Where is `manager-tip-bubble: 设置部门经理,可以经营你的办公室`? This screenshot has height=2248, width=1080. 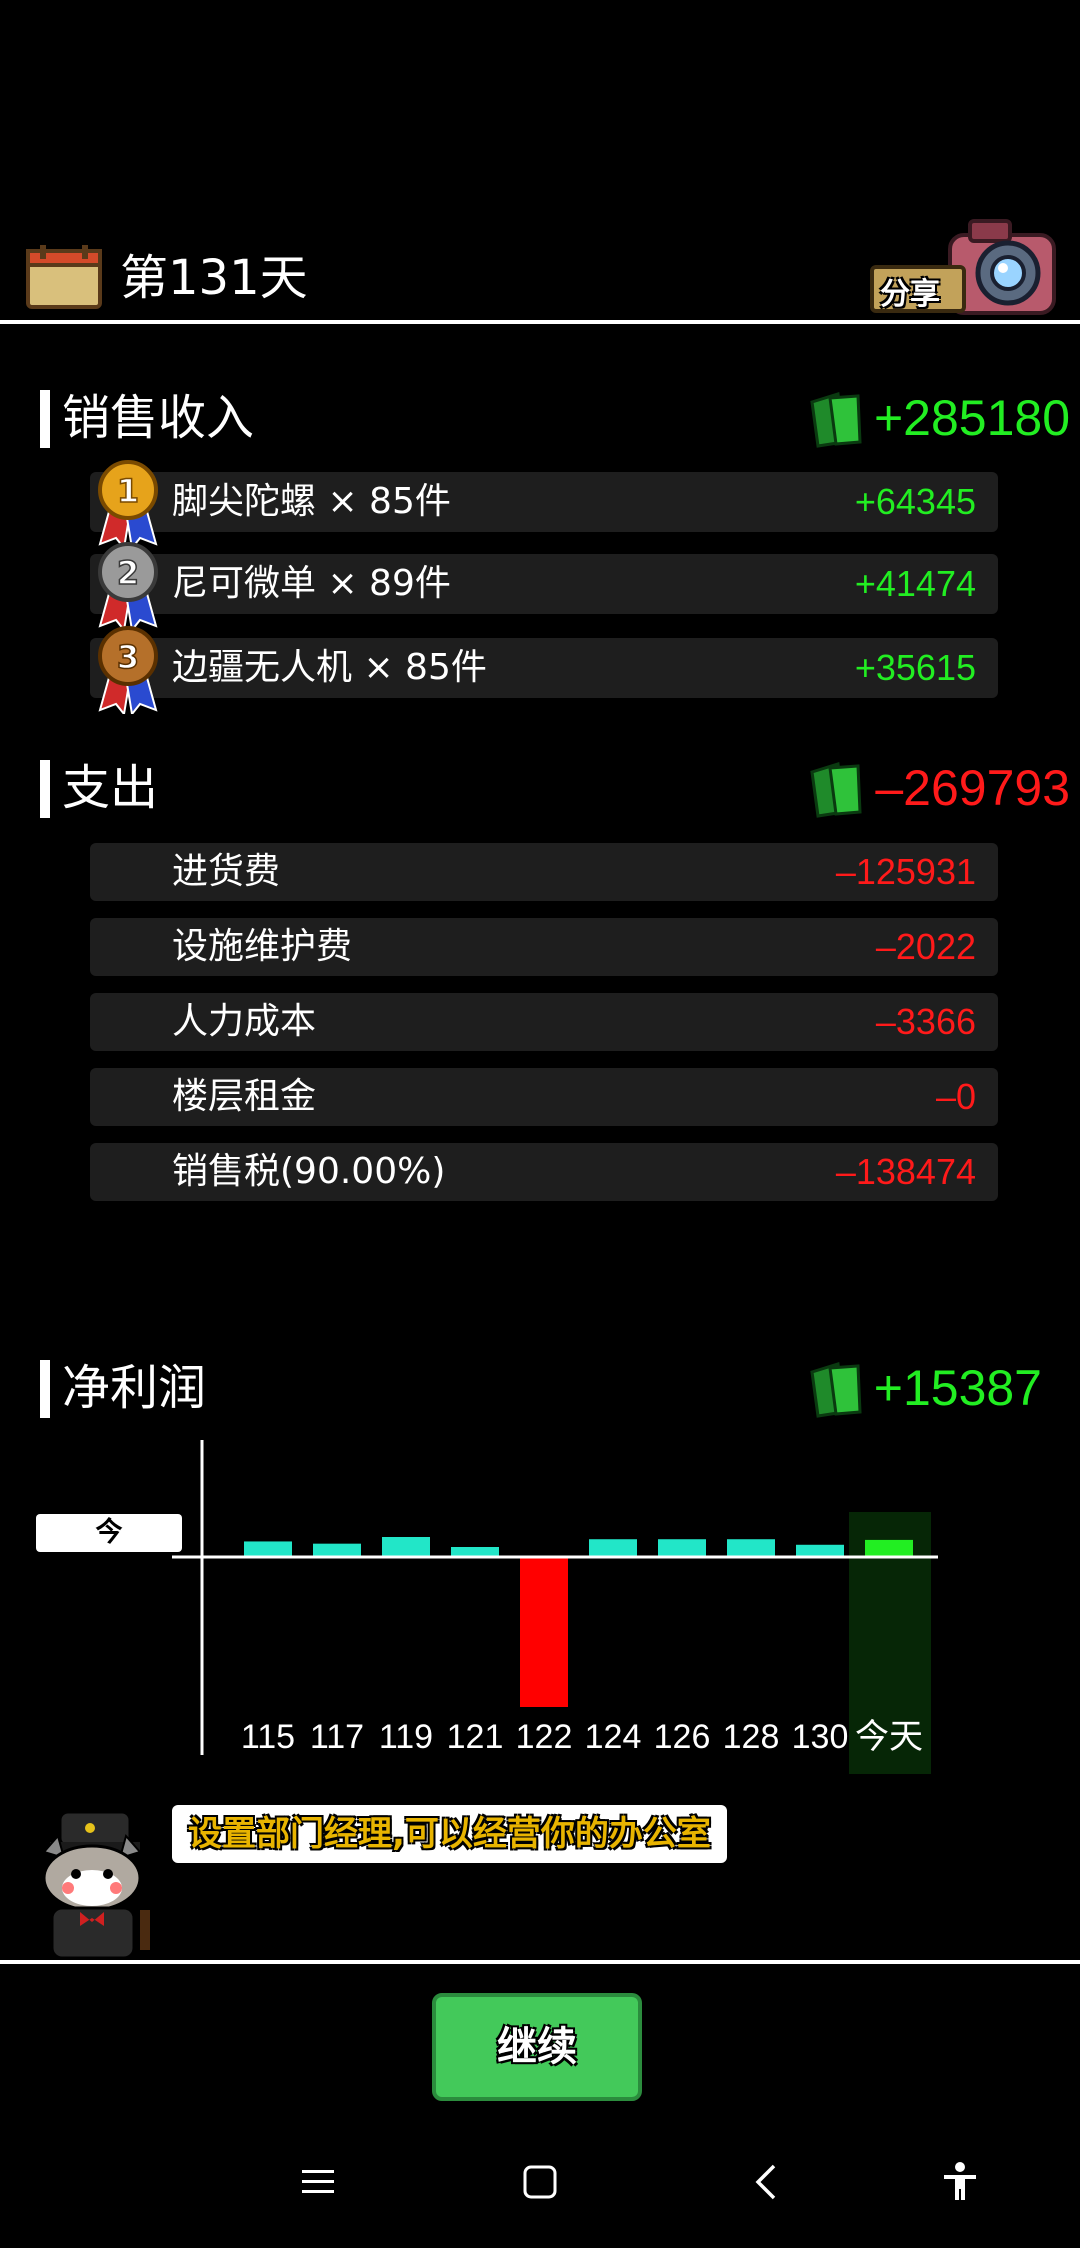
manager-tip-bubble: 设置部门经理,可以经营你的办公室 is located at coordinates (449, 1834).